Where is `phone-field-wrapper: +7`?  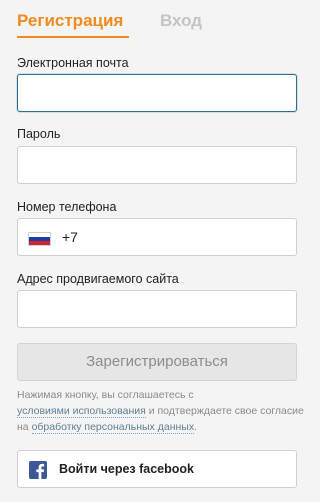
phone-field-wrapper: +7 is located at coordinates (168, 237).